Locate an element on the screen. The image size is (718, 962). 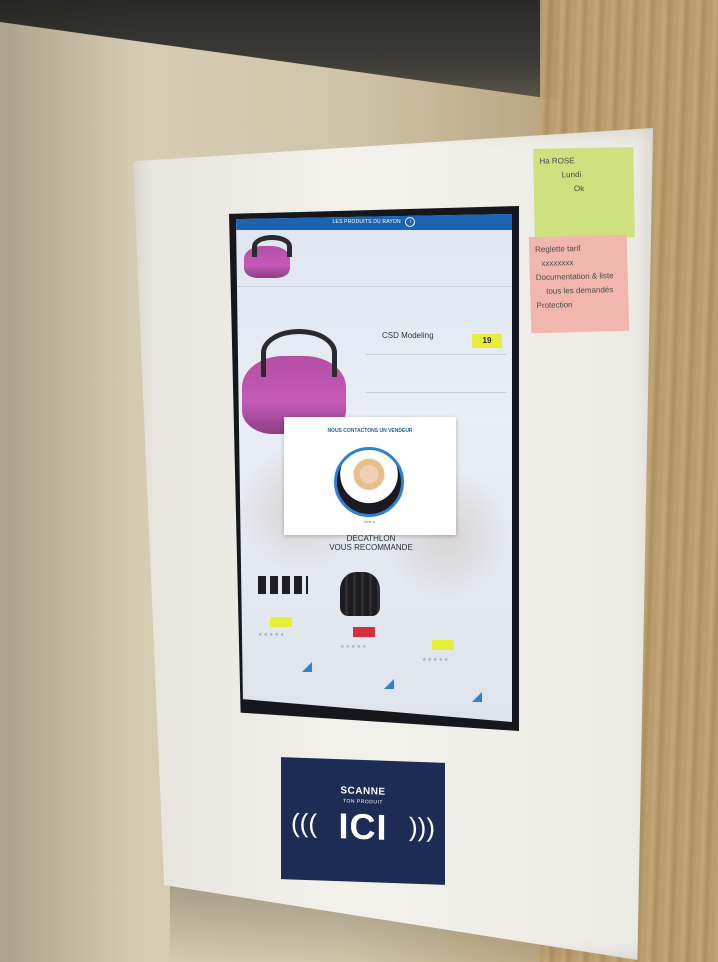
note-line: Ha ROSE is located at coordinates (557, 161).